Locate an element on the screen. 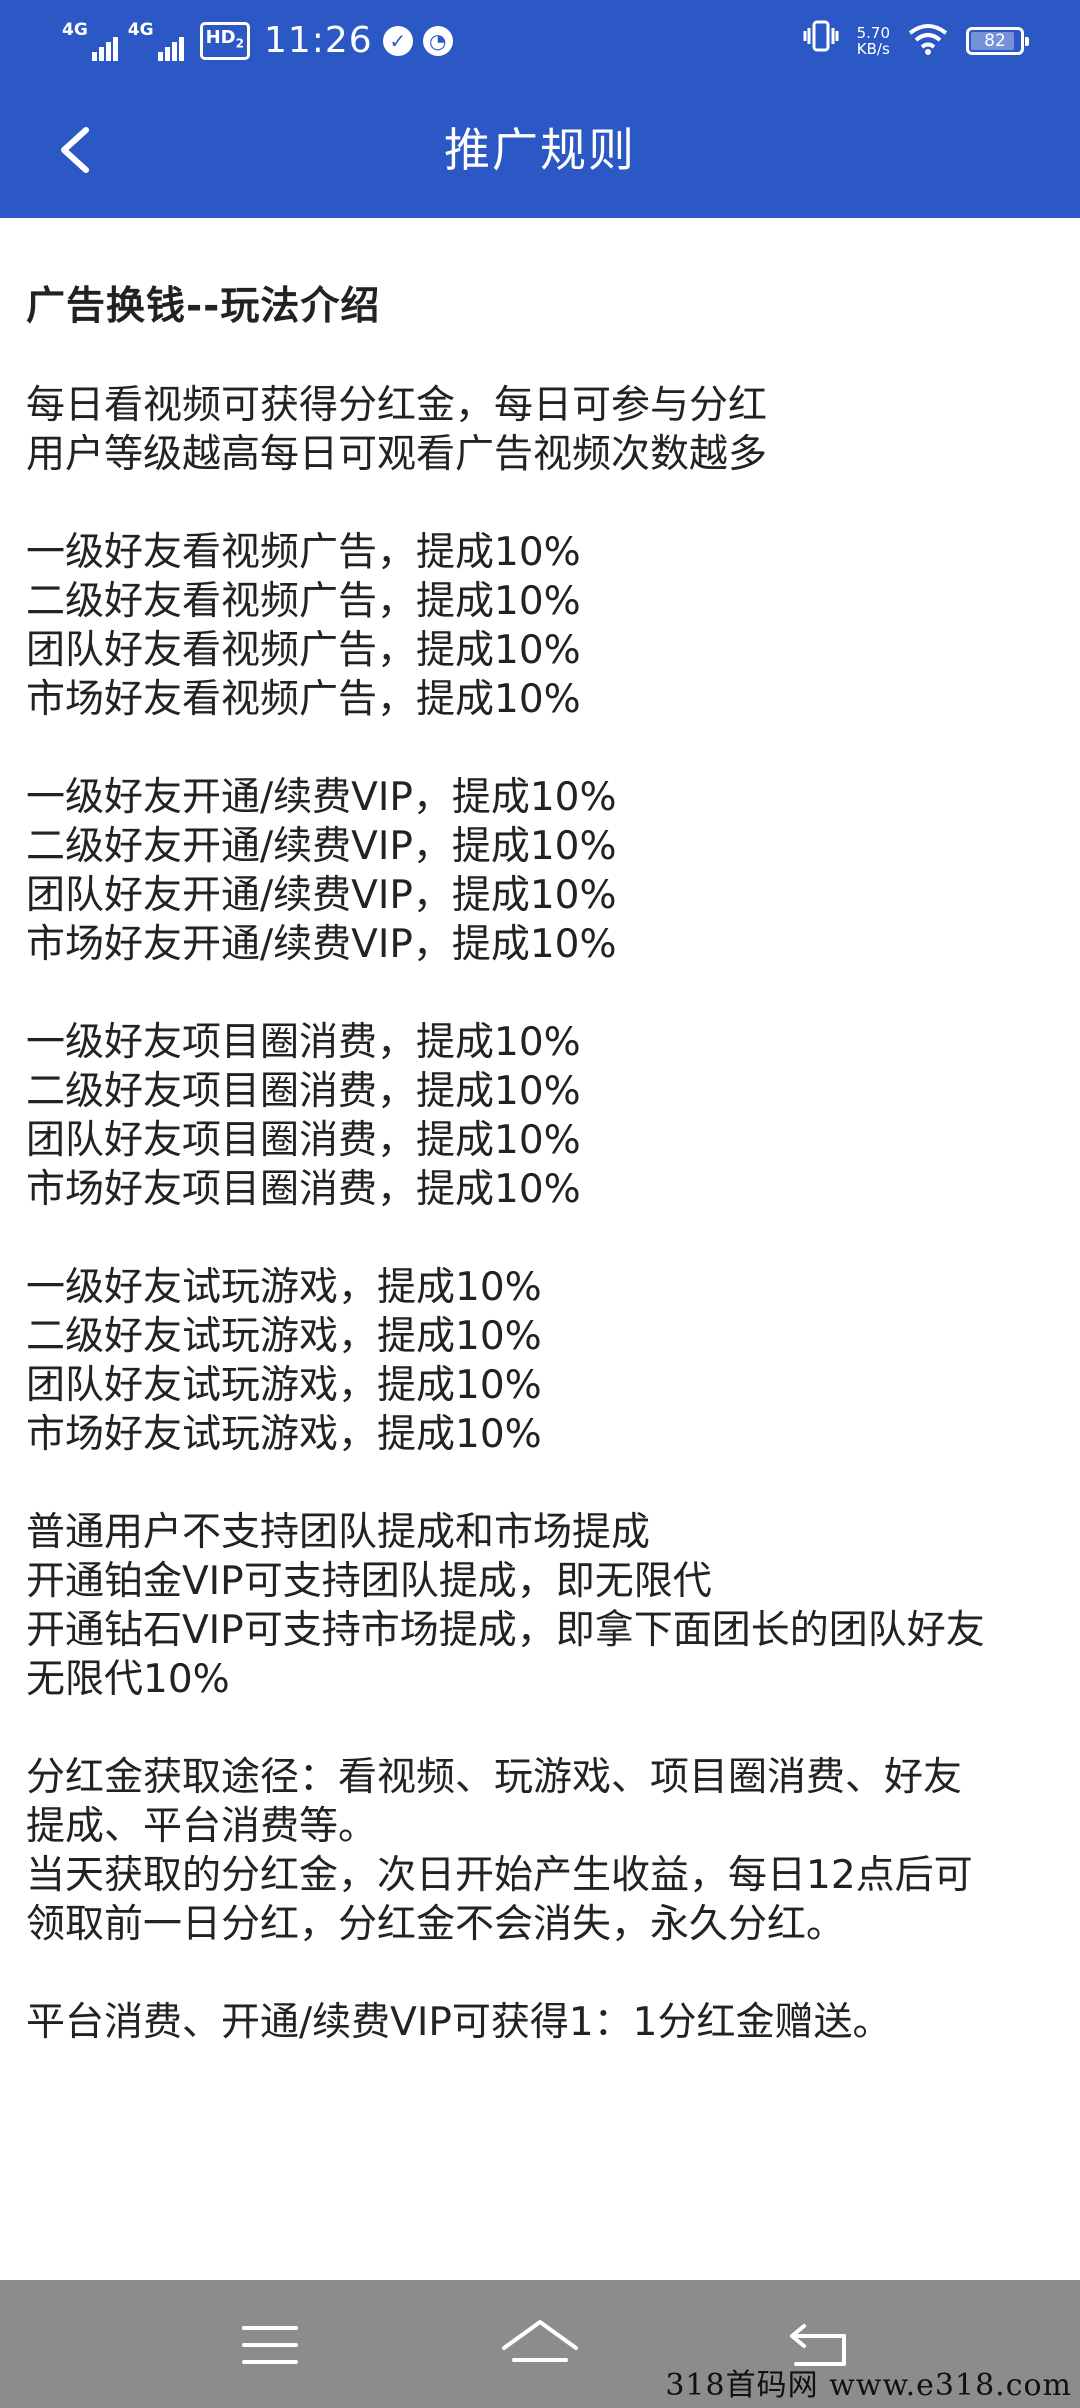 This screenshot has height=2408, width=1080. rule-line: 提成、平台消费等。 is located at coordinates (202, 1826).